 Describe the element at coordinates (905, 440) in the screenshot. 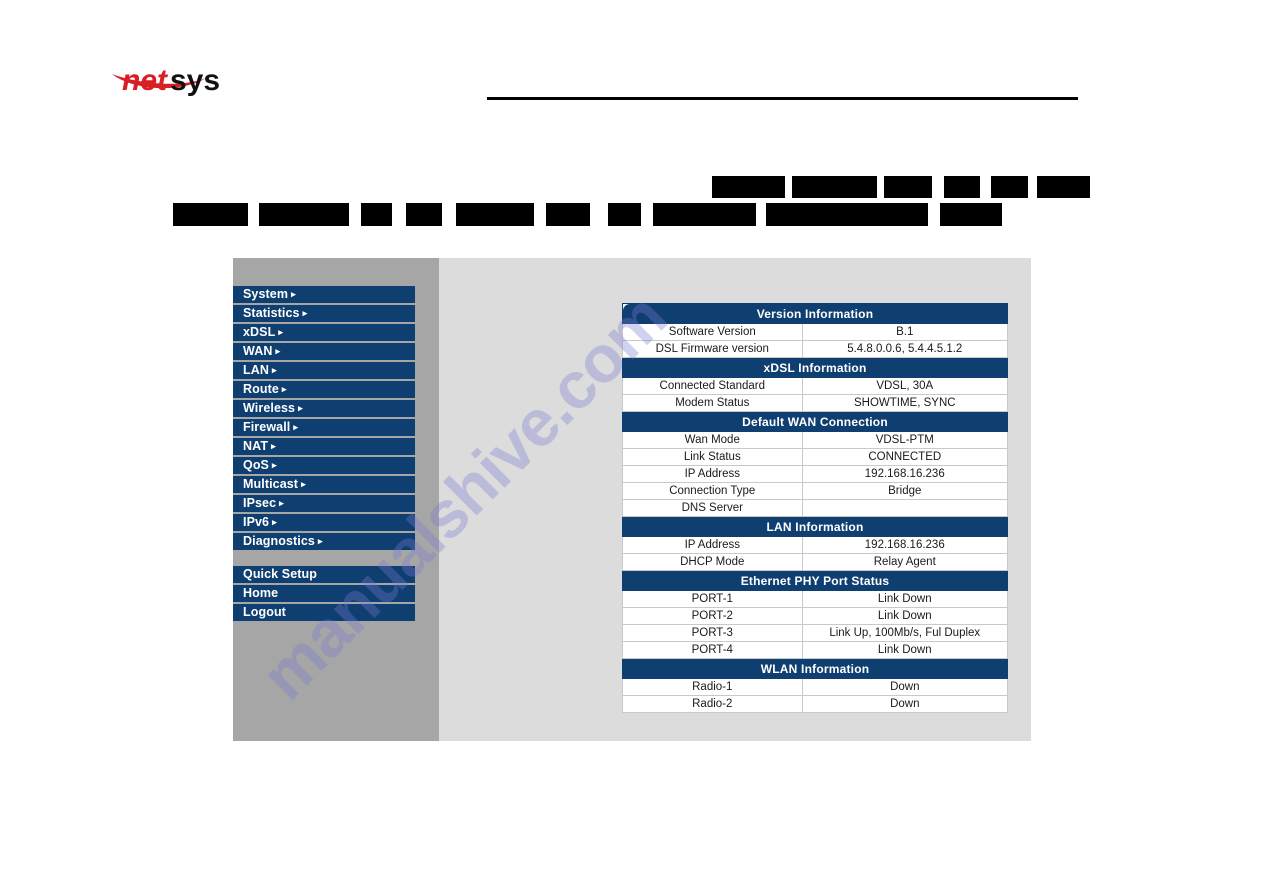

I see `row-value: VDSL-PTM` at that location.